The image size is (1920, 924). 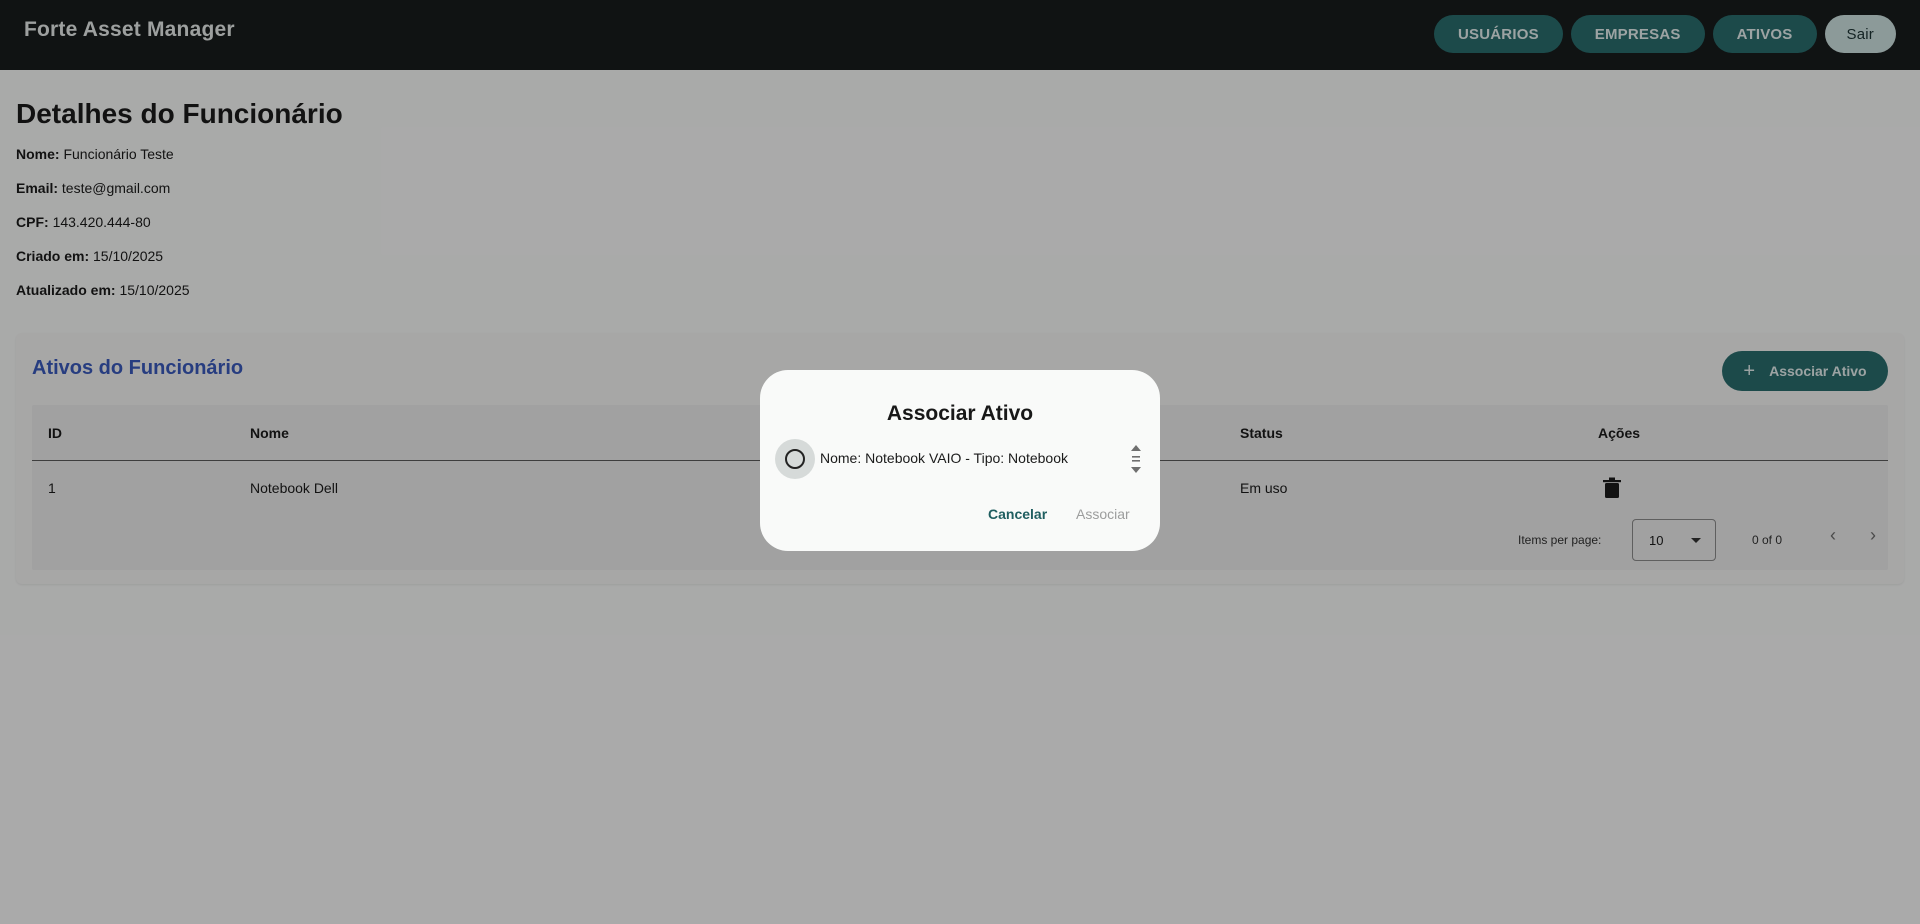 What do you see at coordinates (1136, 459) in the screenshot?
I see `scroll-arrows-icon` at bounding box center [1136, 459].